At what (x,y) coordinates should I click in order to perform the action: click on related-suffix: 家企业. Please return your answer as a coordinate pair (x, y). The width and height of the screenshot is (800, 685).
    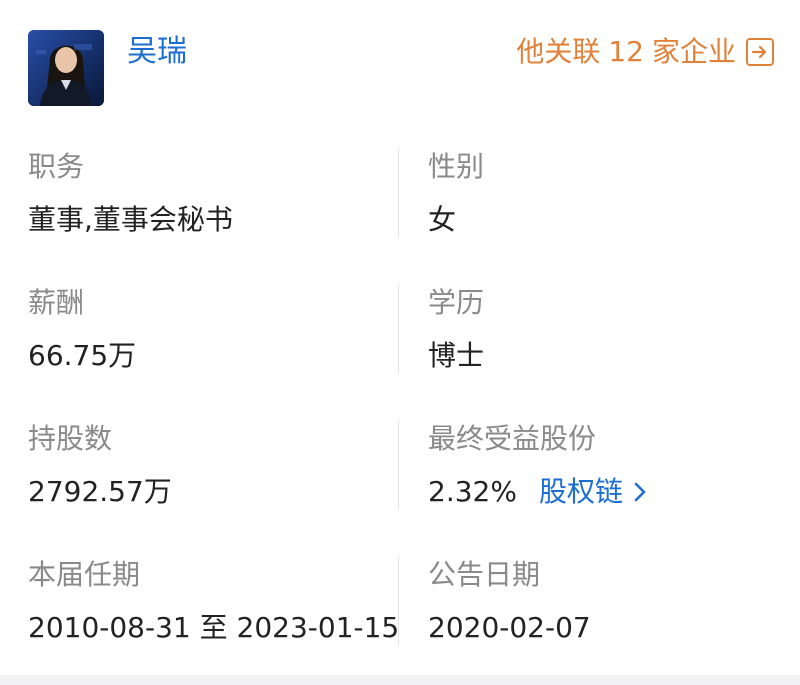
    Looking at the image, I should click on (693, 51).